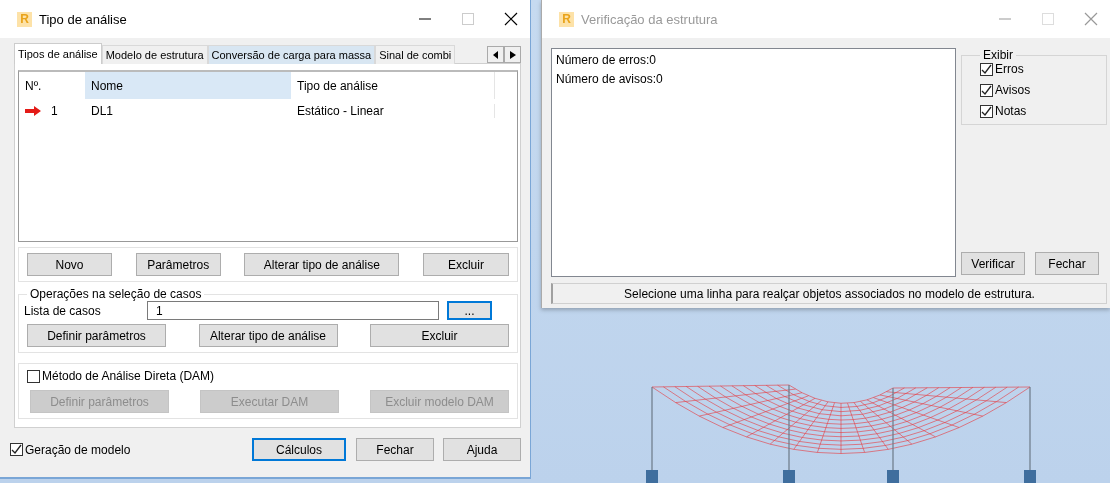 This screenshot has width=1110, height=483. Describe the element at coordinates (993, 263) in the screenshot. I see `dialog-button: Verificar` at that location.